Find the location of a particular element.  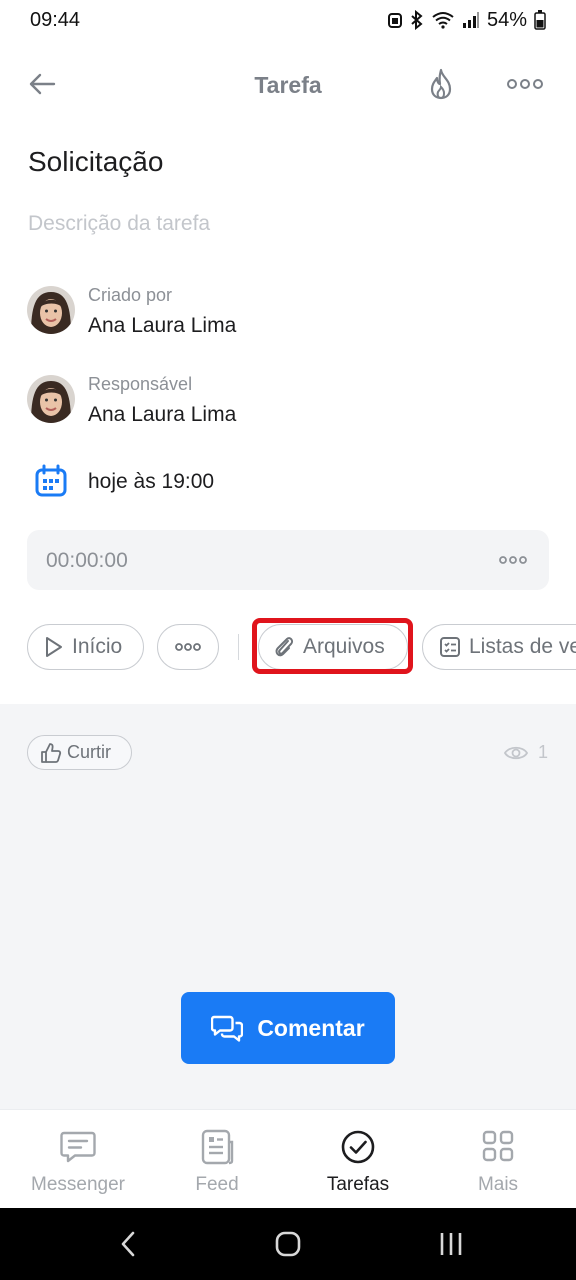

flame-icon is located at coordinates (441, 84).